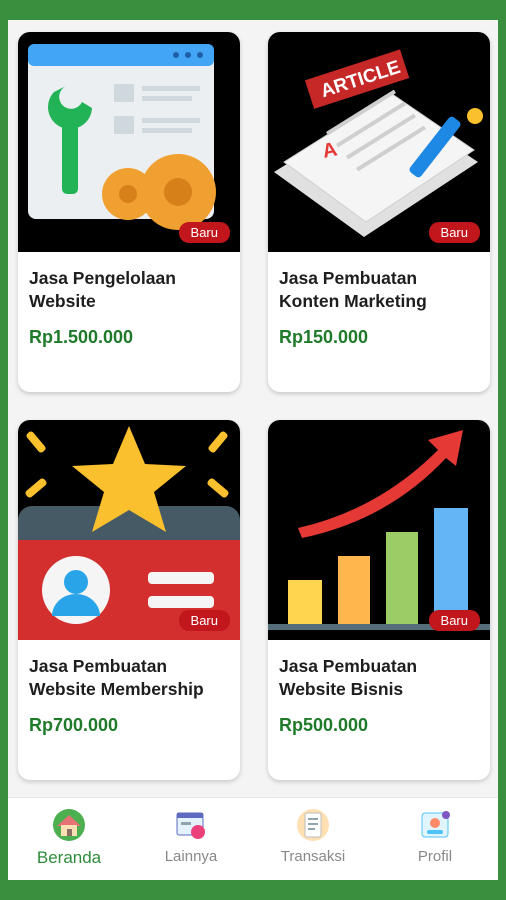  Describe the element at coordinates (129, 530) in the screenshot. I see `membership-card-star-icon` at that location.